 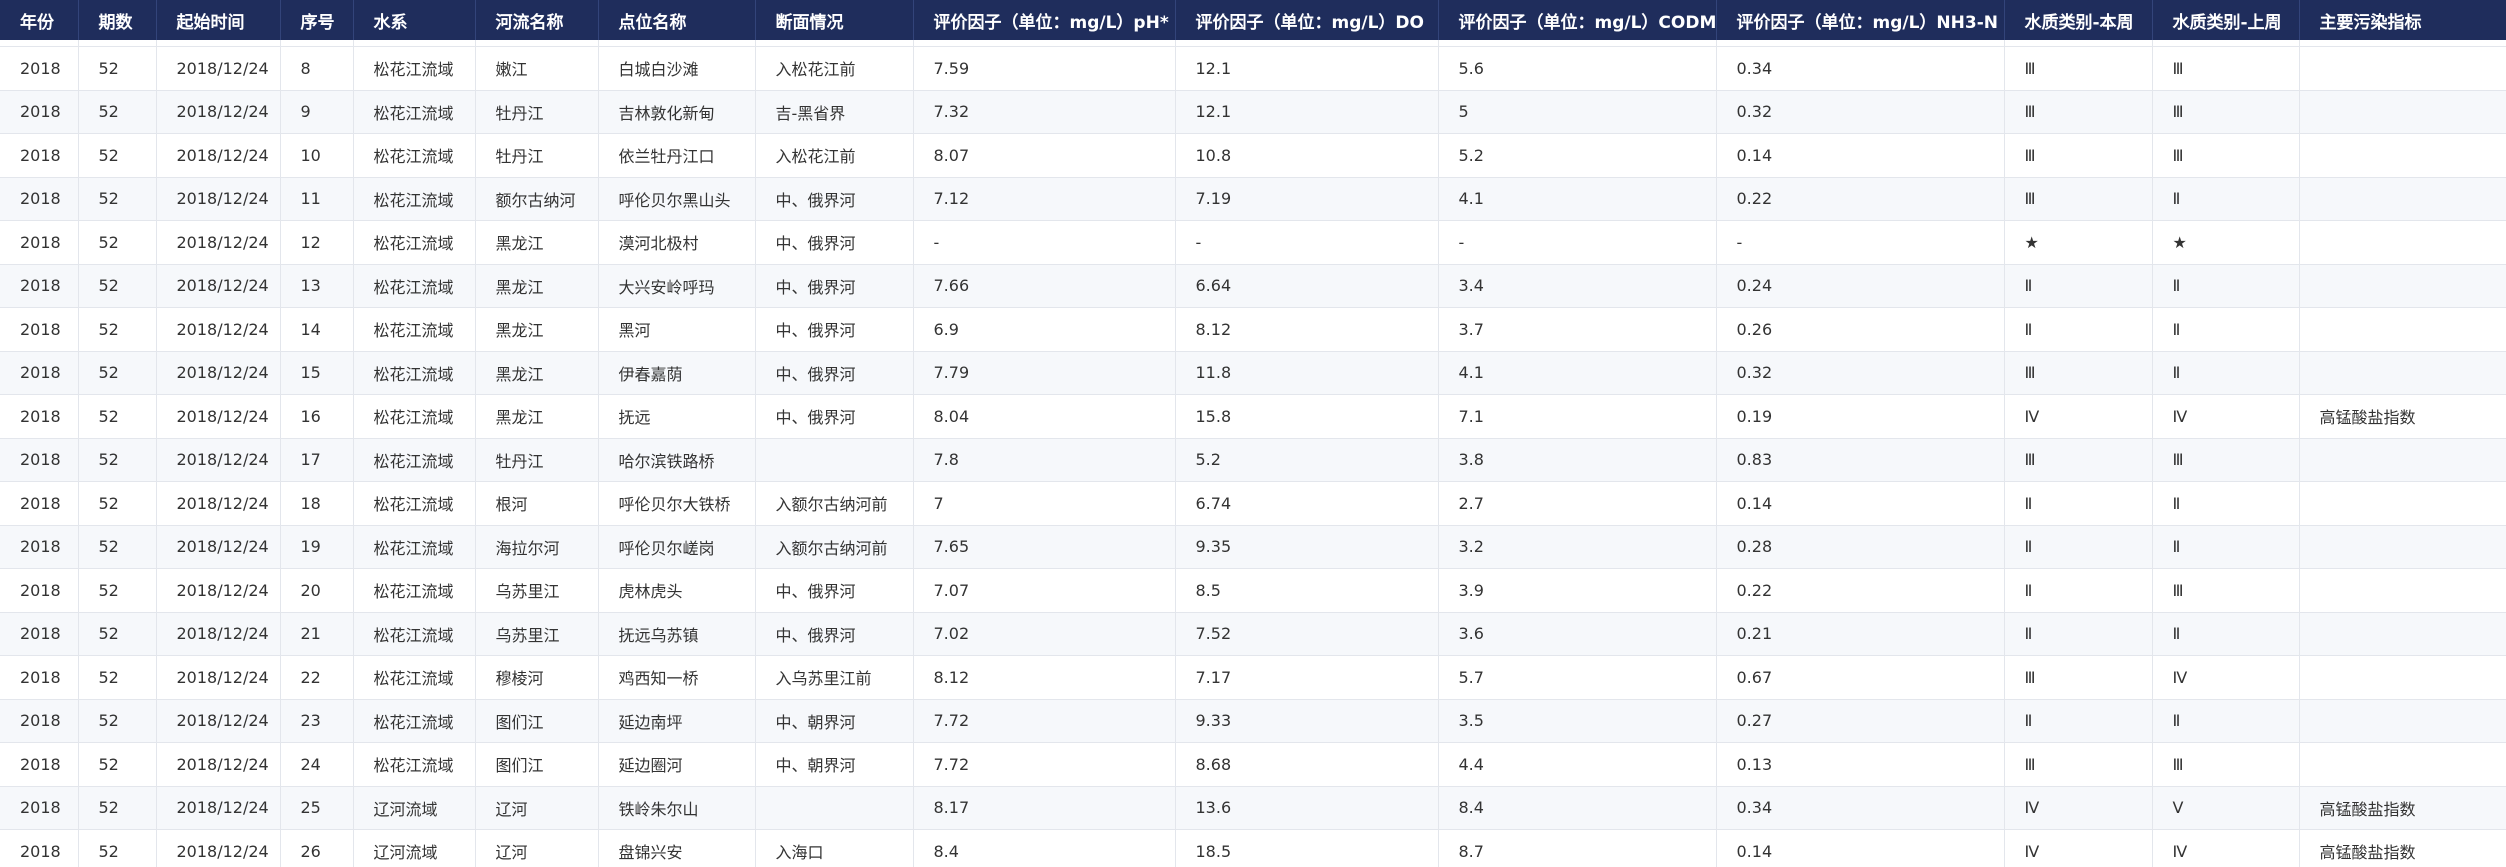 I want to click on cell-index: 26, so click(x=317, y=848).